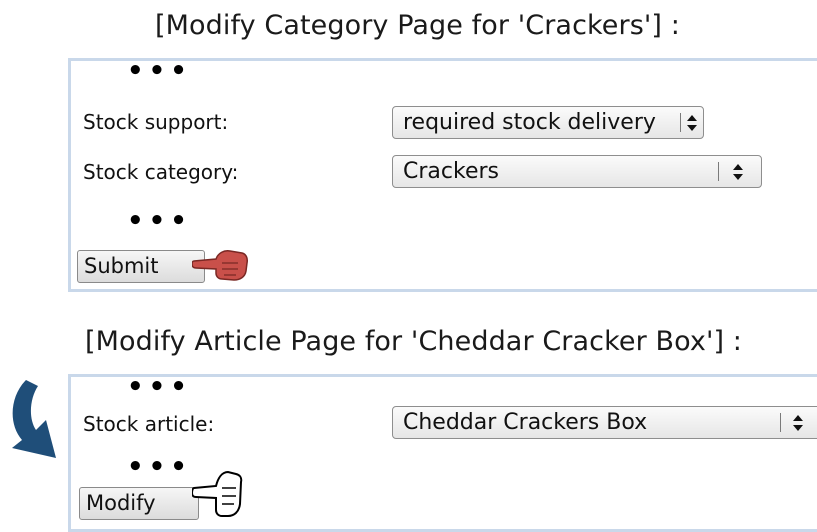 The width and height of the screenshot is (817, 532). What do you see at coordinates (525, 422) in the screenshot?
I see `stock-article-value: Cheddar Crackers Box` at bounding box center [525, 422].